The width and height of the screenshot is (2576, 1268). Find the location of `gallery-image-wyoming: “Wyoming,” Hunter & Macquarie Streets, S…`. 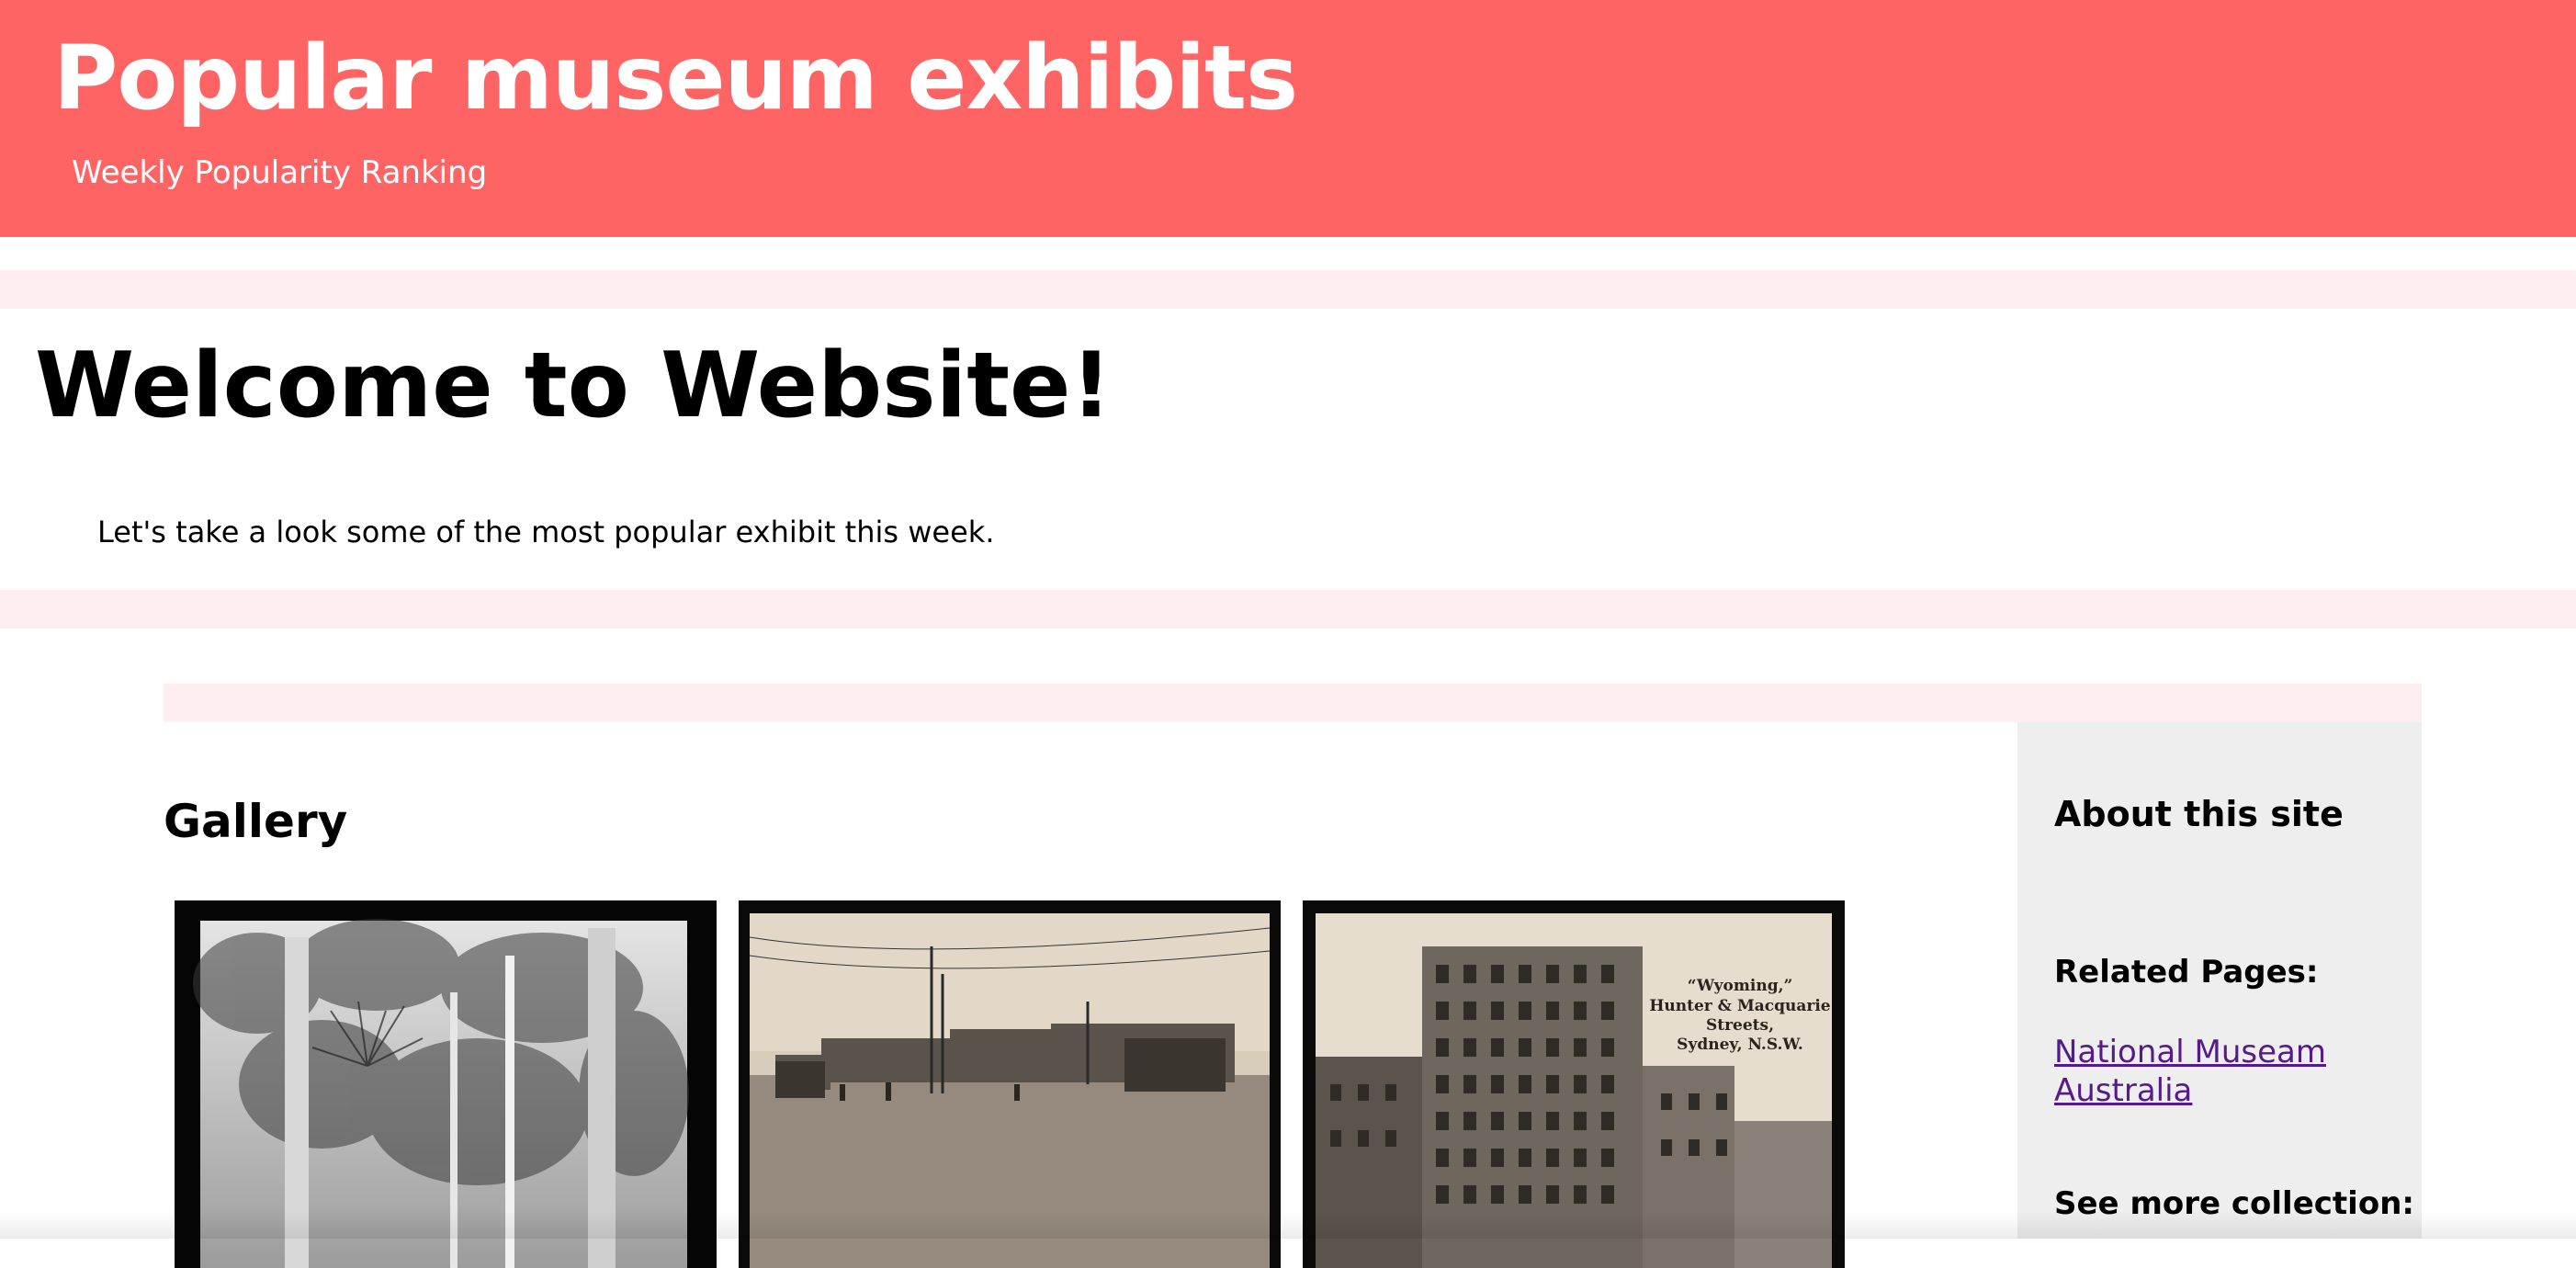

gallery-image-wyoming: “Wyoming,” Hunter & Macquarie Streets, S… is located at coordinates (1574, 1084).